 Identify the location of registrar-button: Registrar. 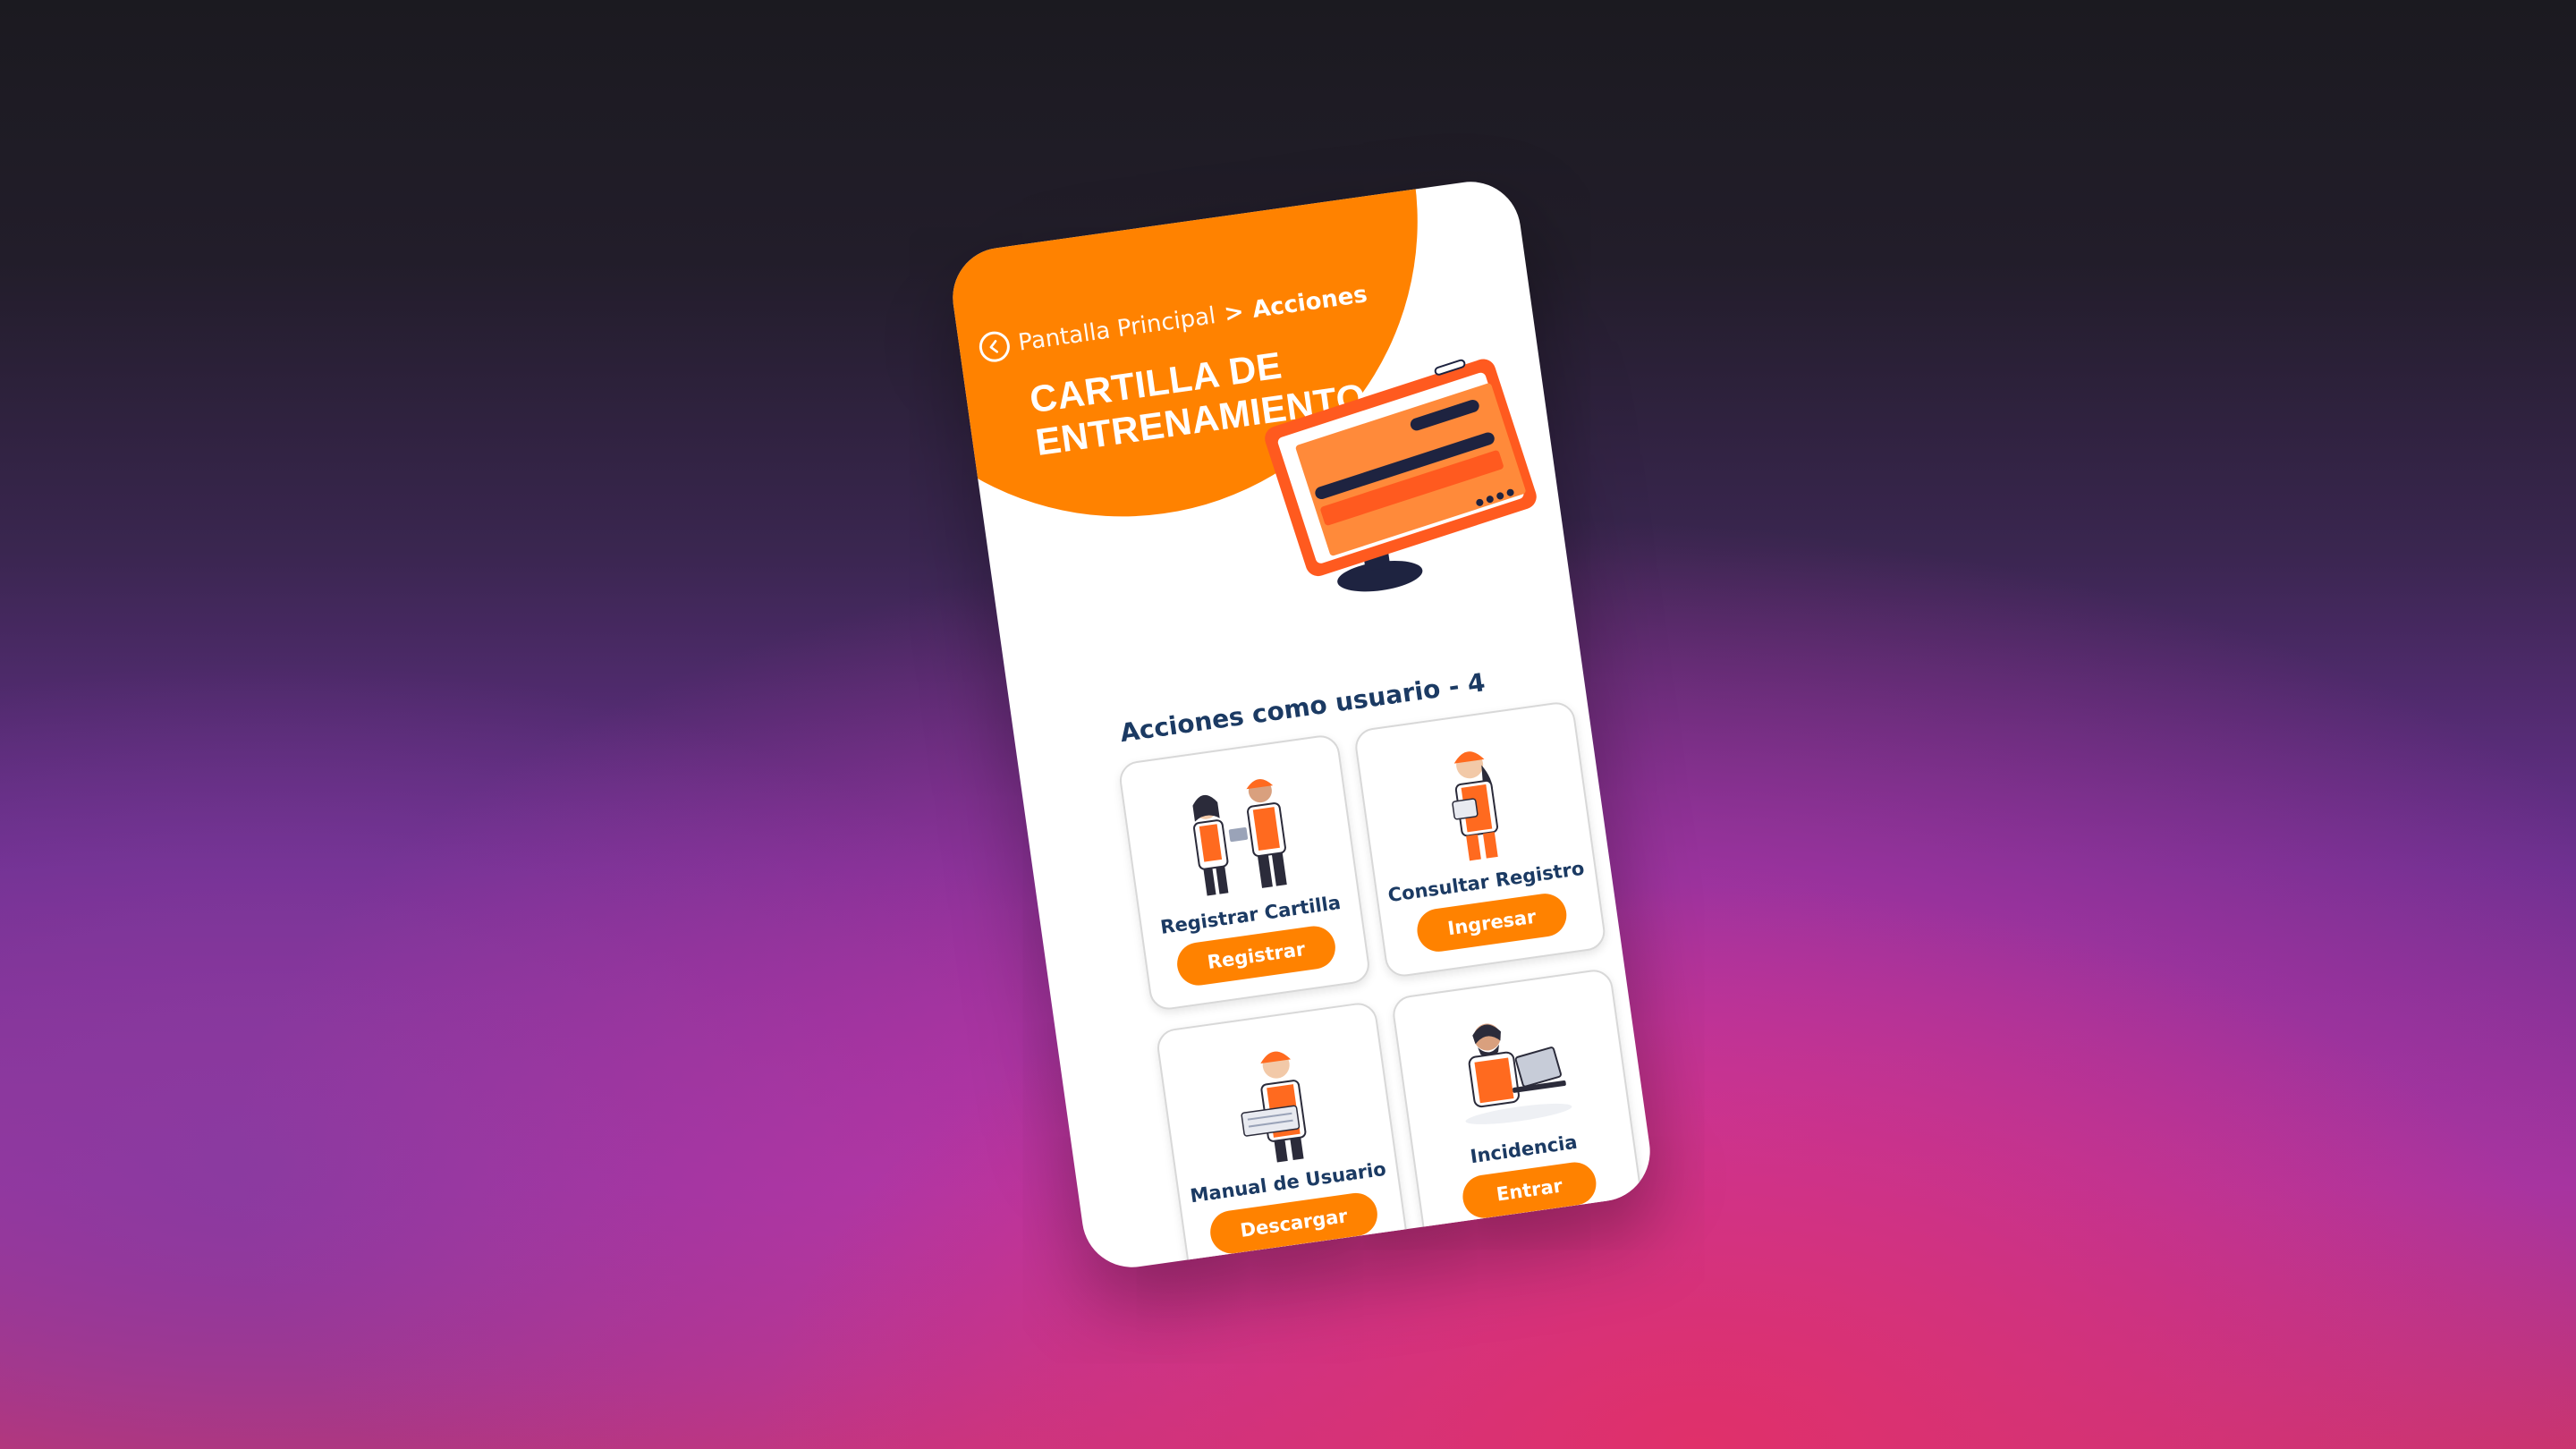
(1256, 955).